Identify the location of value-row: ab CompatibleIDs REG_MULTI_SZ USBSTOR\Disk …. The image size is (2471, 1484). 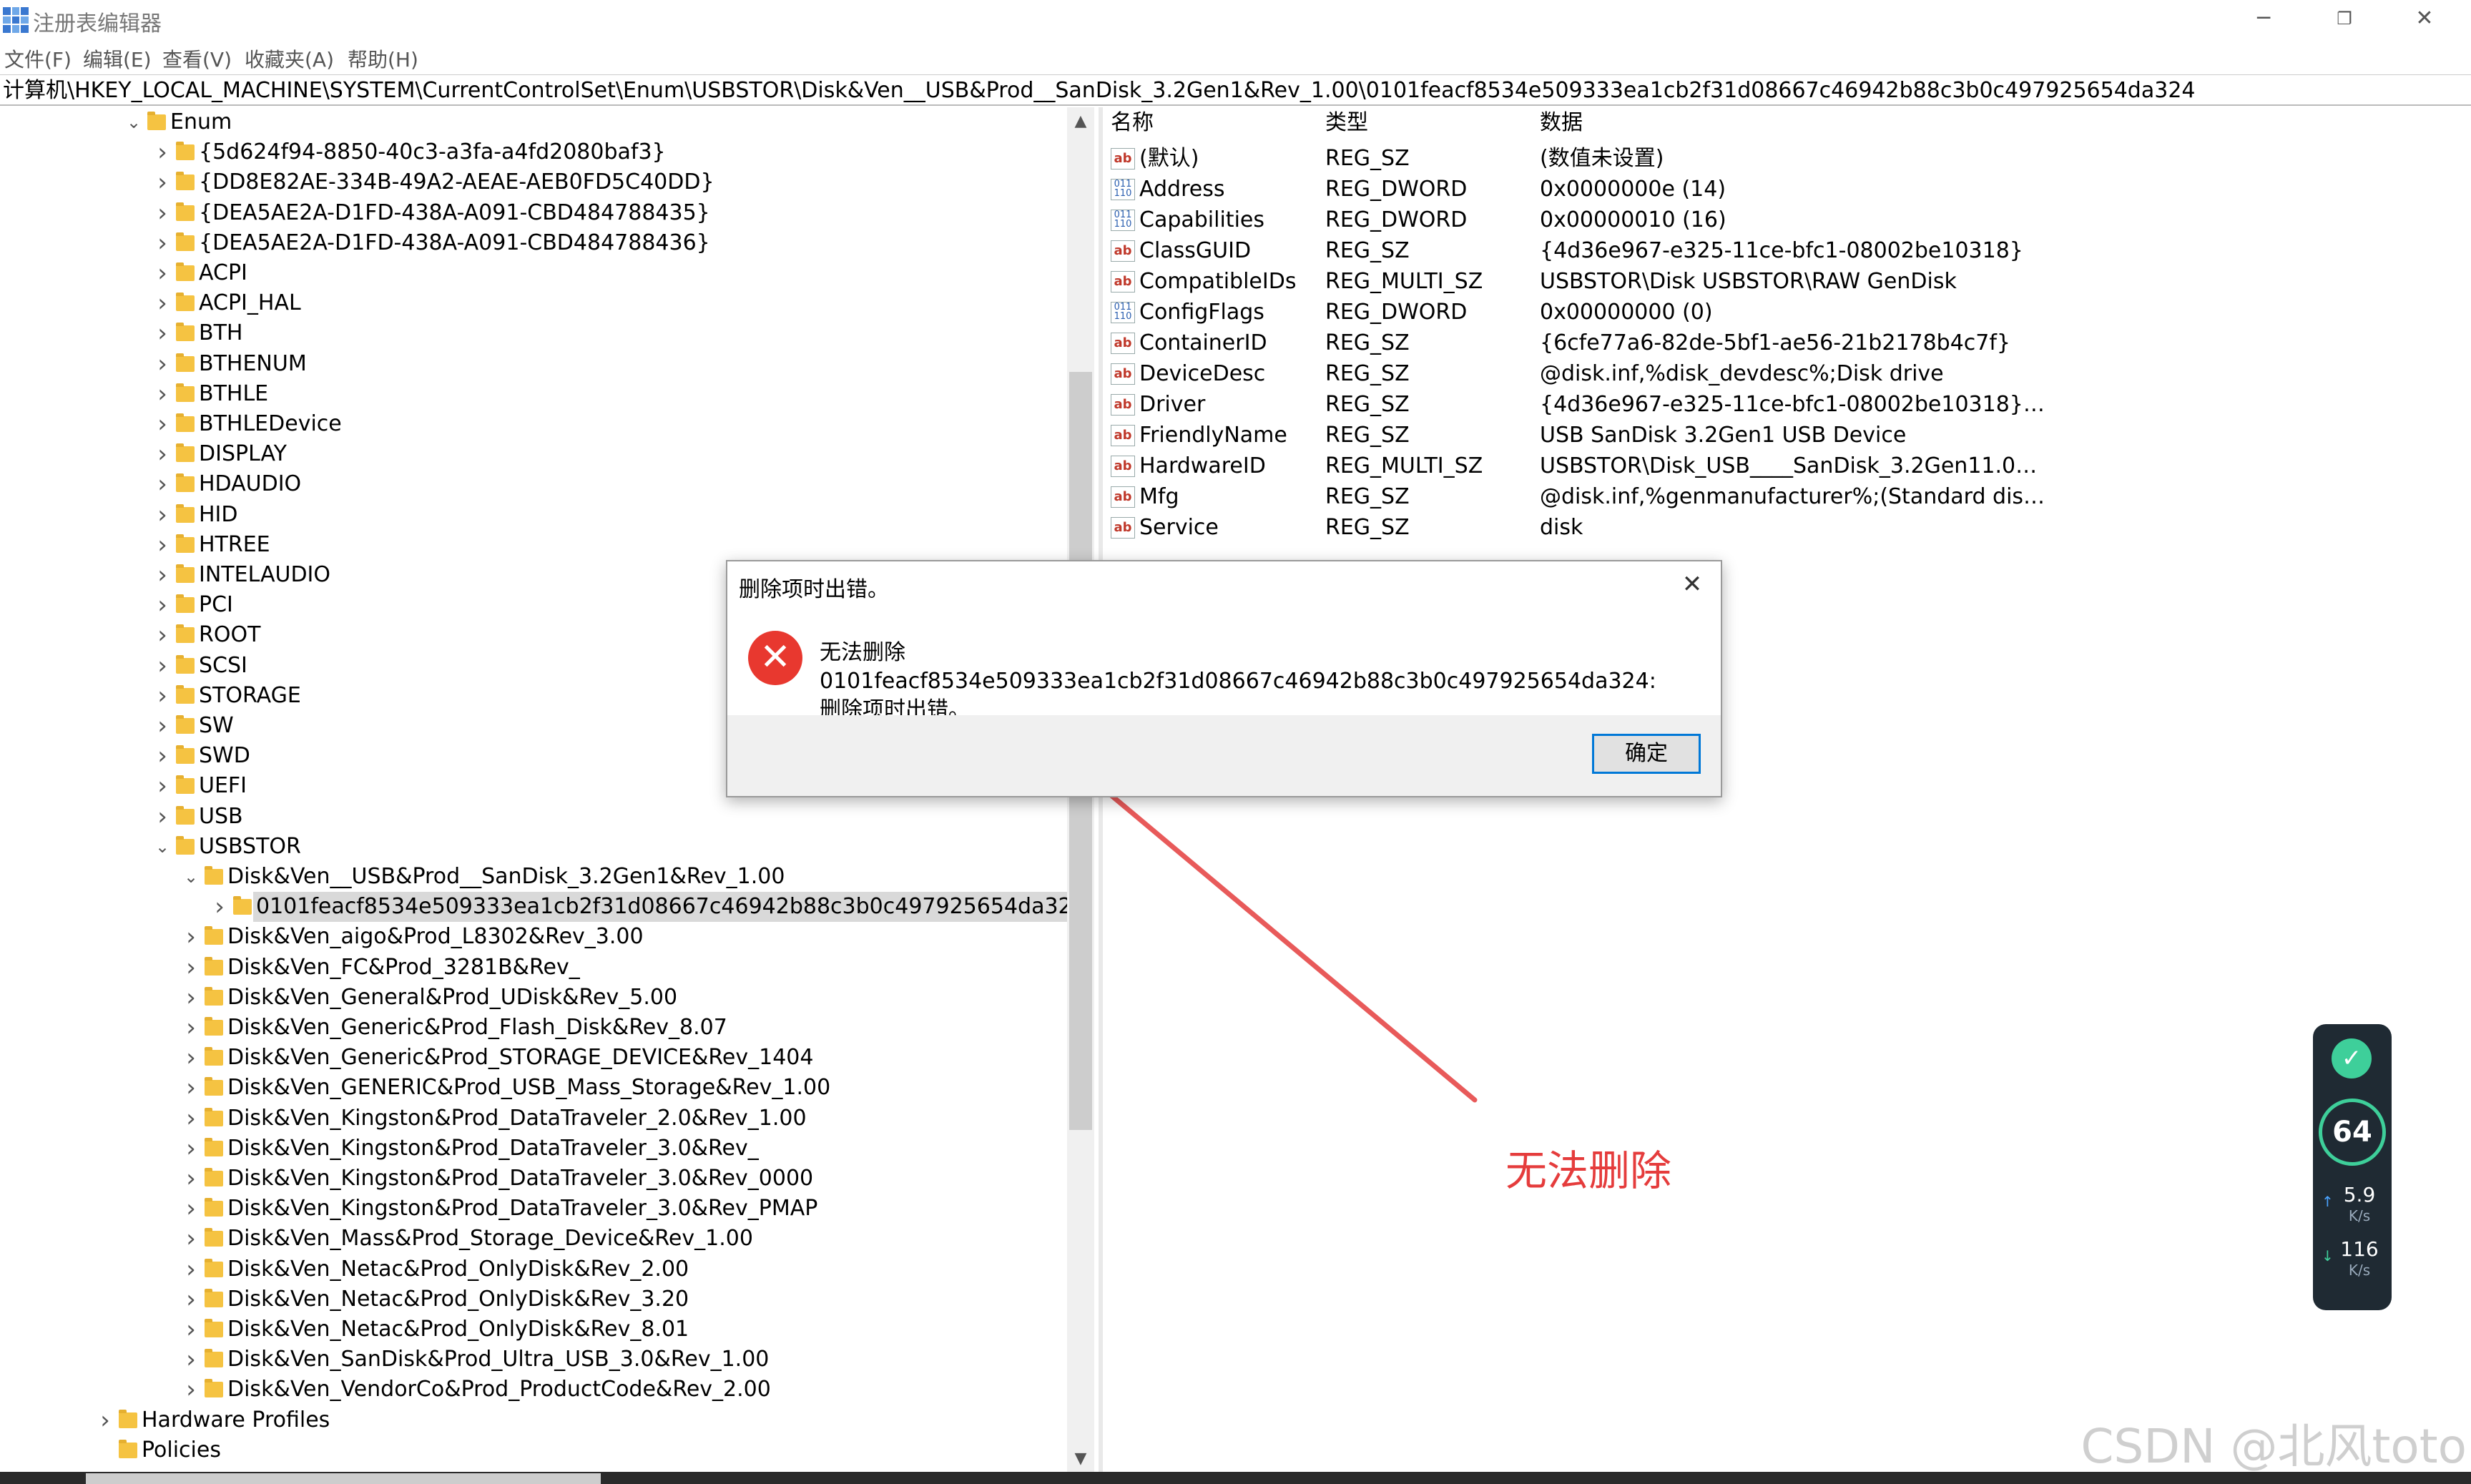
(1788, 281).